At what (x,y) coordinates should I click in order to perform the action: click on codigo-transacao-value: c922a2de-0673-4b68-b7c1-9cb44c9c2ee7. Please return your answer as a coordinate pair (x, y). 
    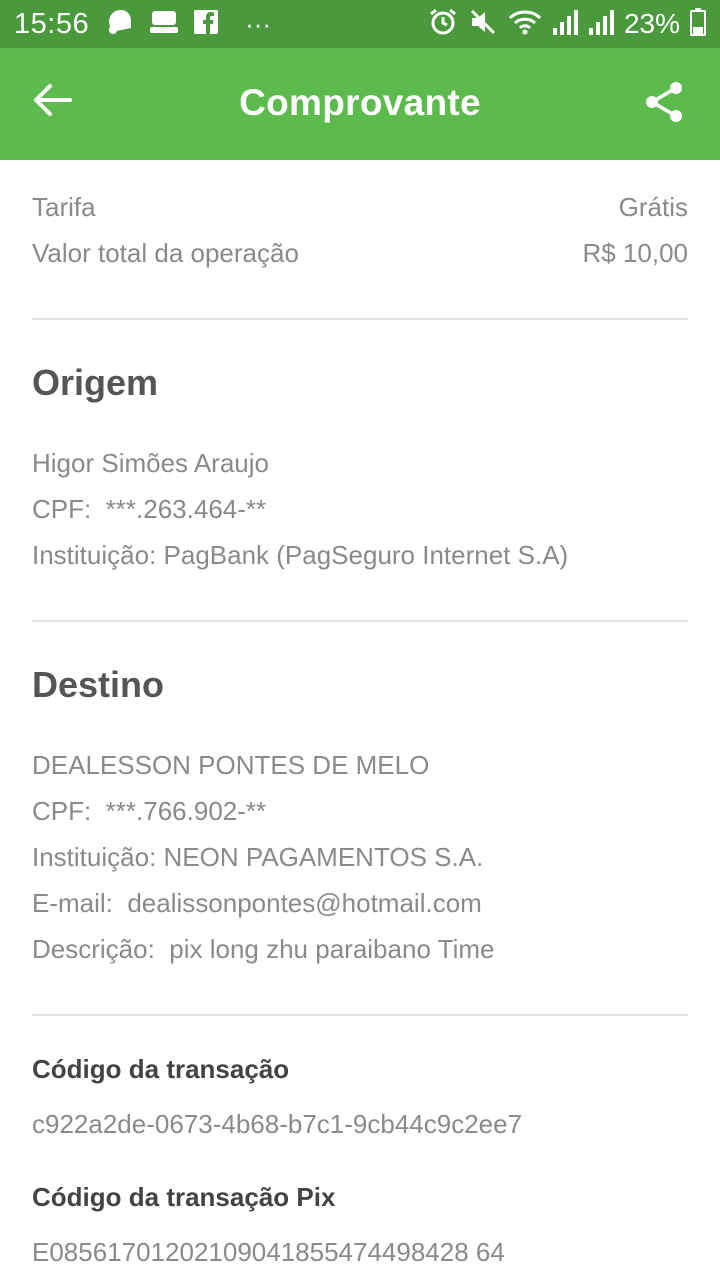
    Looking at the image, I should click on (277, 1124).